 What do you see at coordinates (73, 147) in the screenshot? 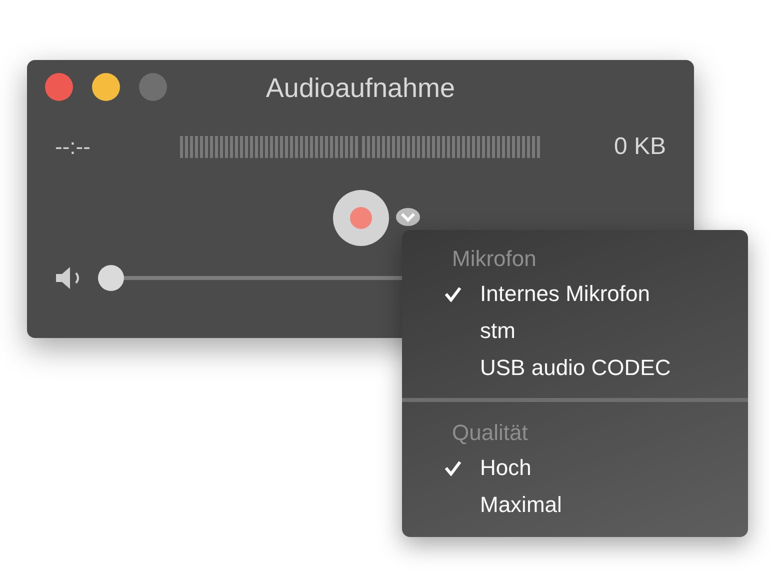
I see `elapsed-time: --:--` at bounding box center [73, 147].